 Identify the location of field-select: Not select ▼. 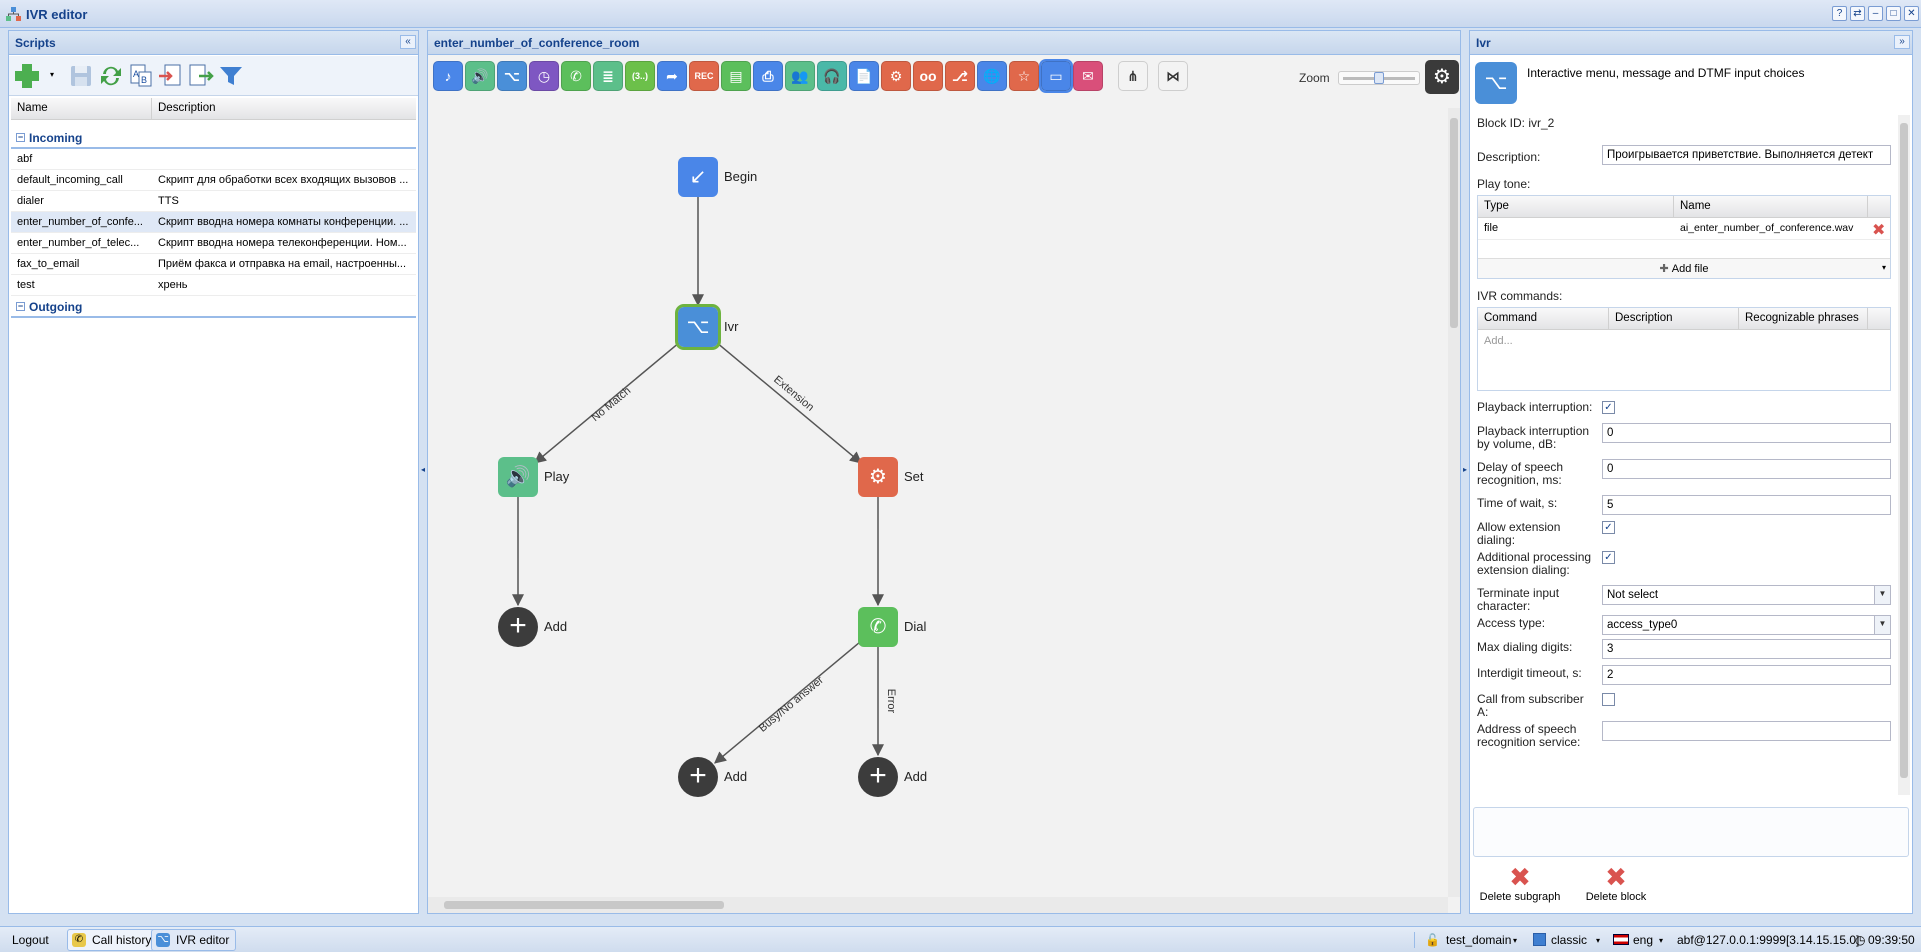
(1746, 595).